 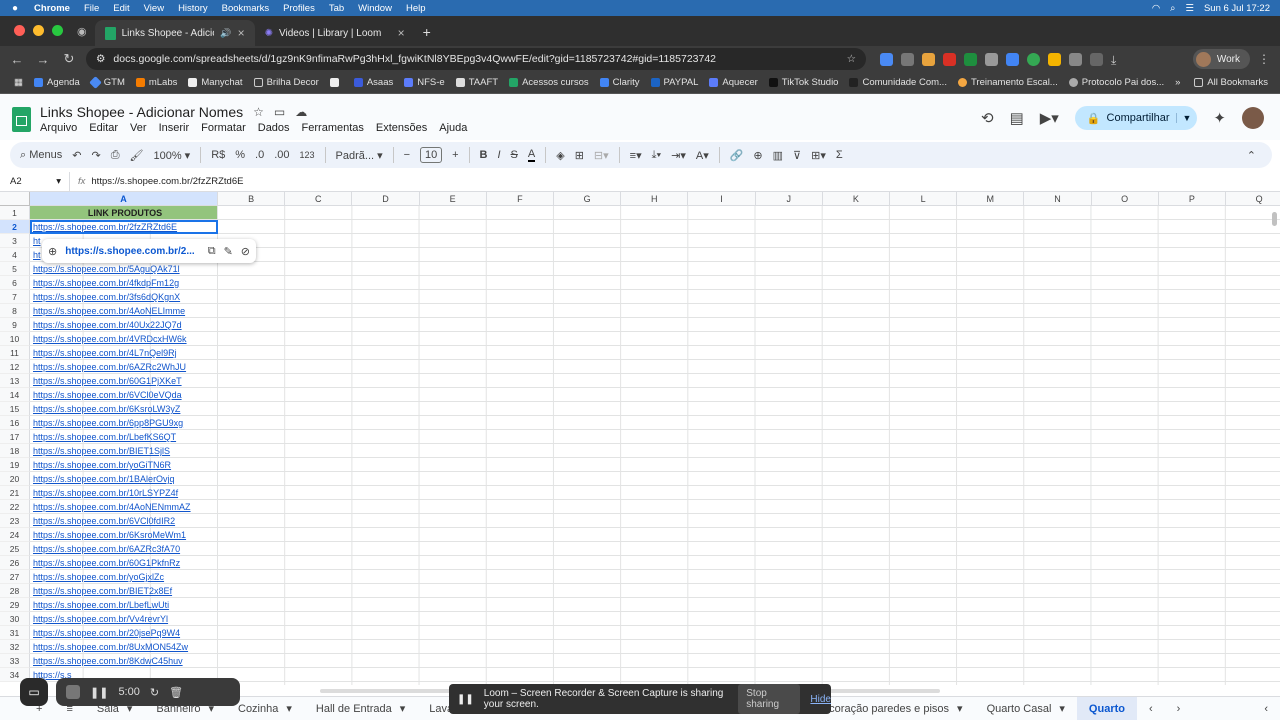 What do you see at coordinates (124, 199) in the screenshot?
I see `column-header-a: A` at bounding box center [124, 199].